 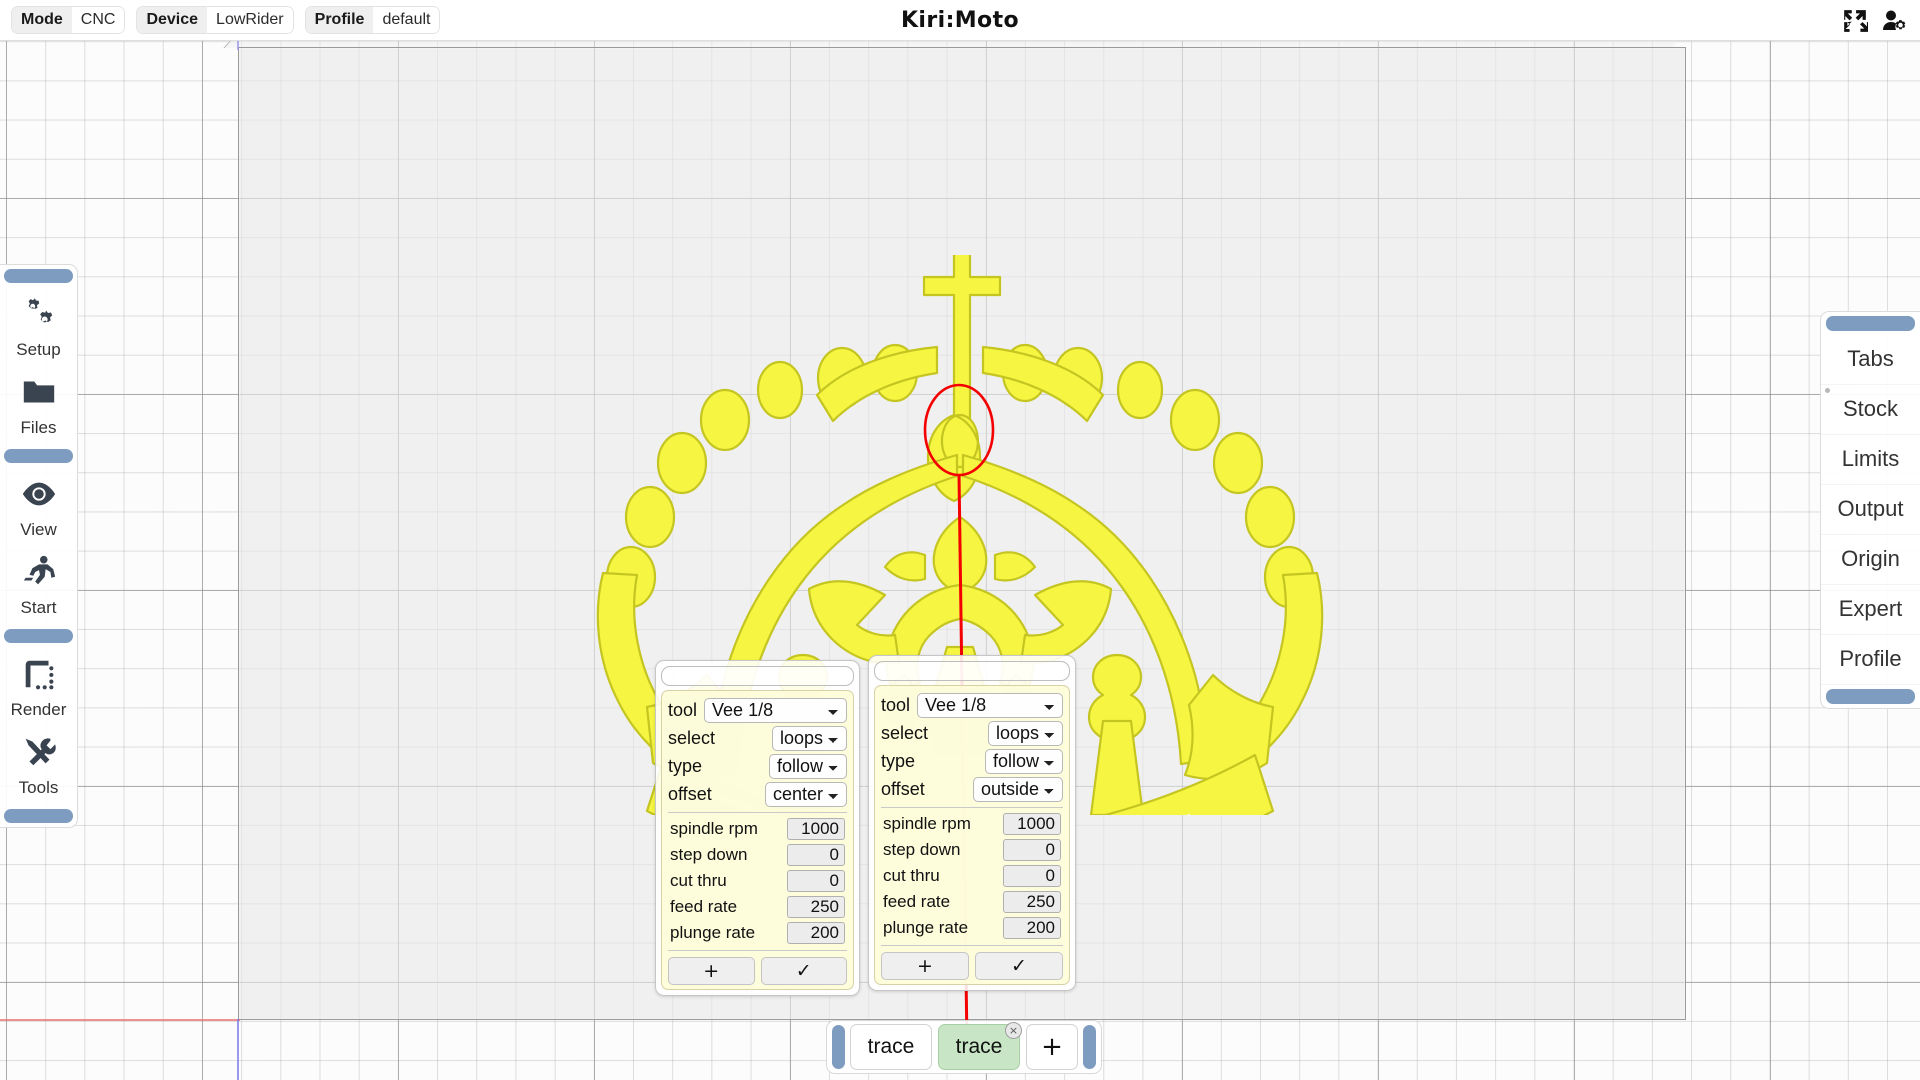 What do you see at coordinates (38, 709) in the screenshot?
I see `sidebar-item-render-label: Render` at bounding box center [38, 709].